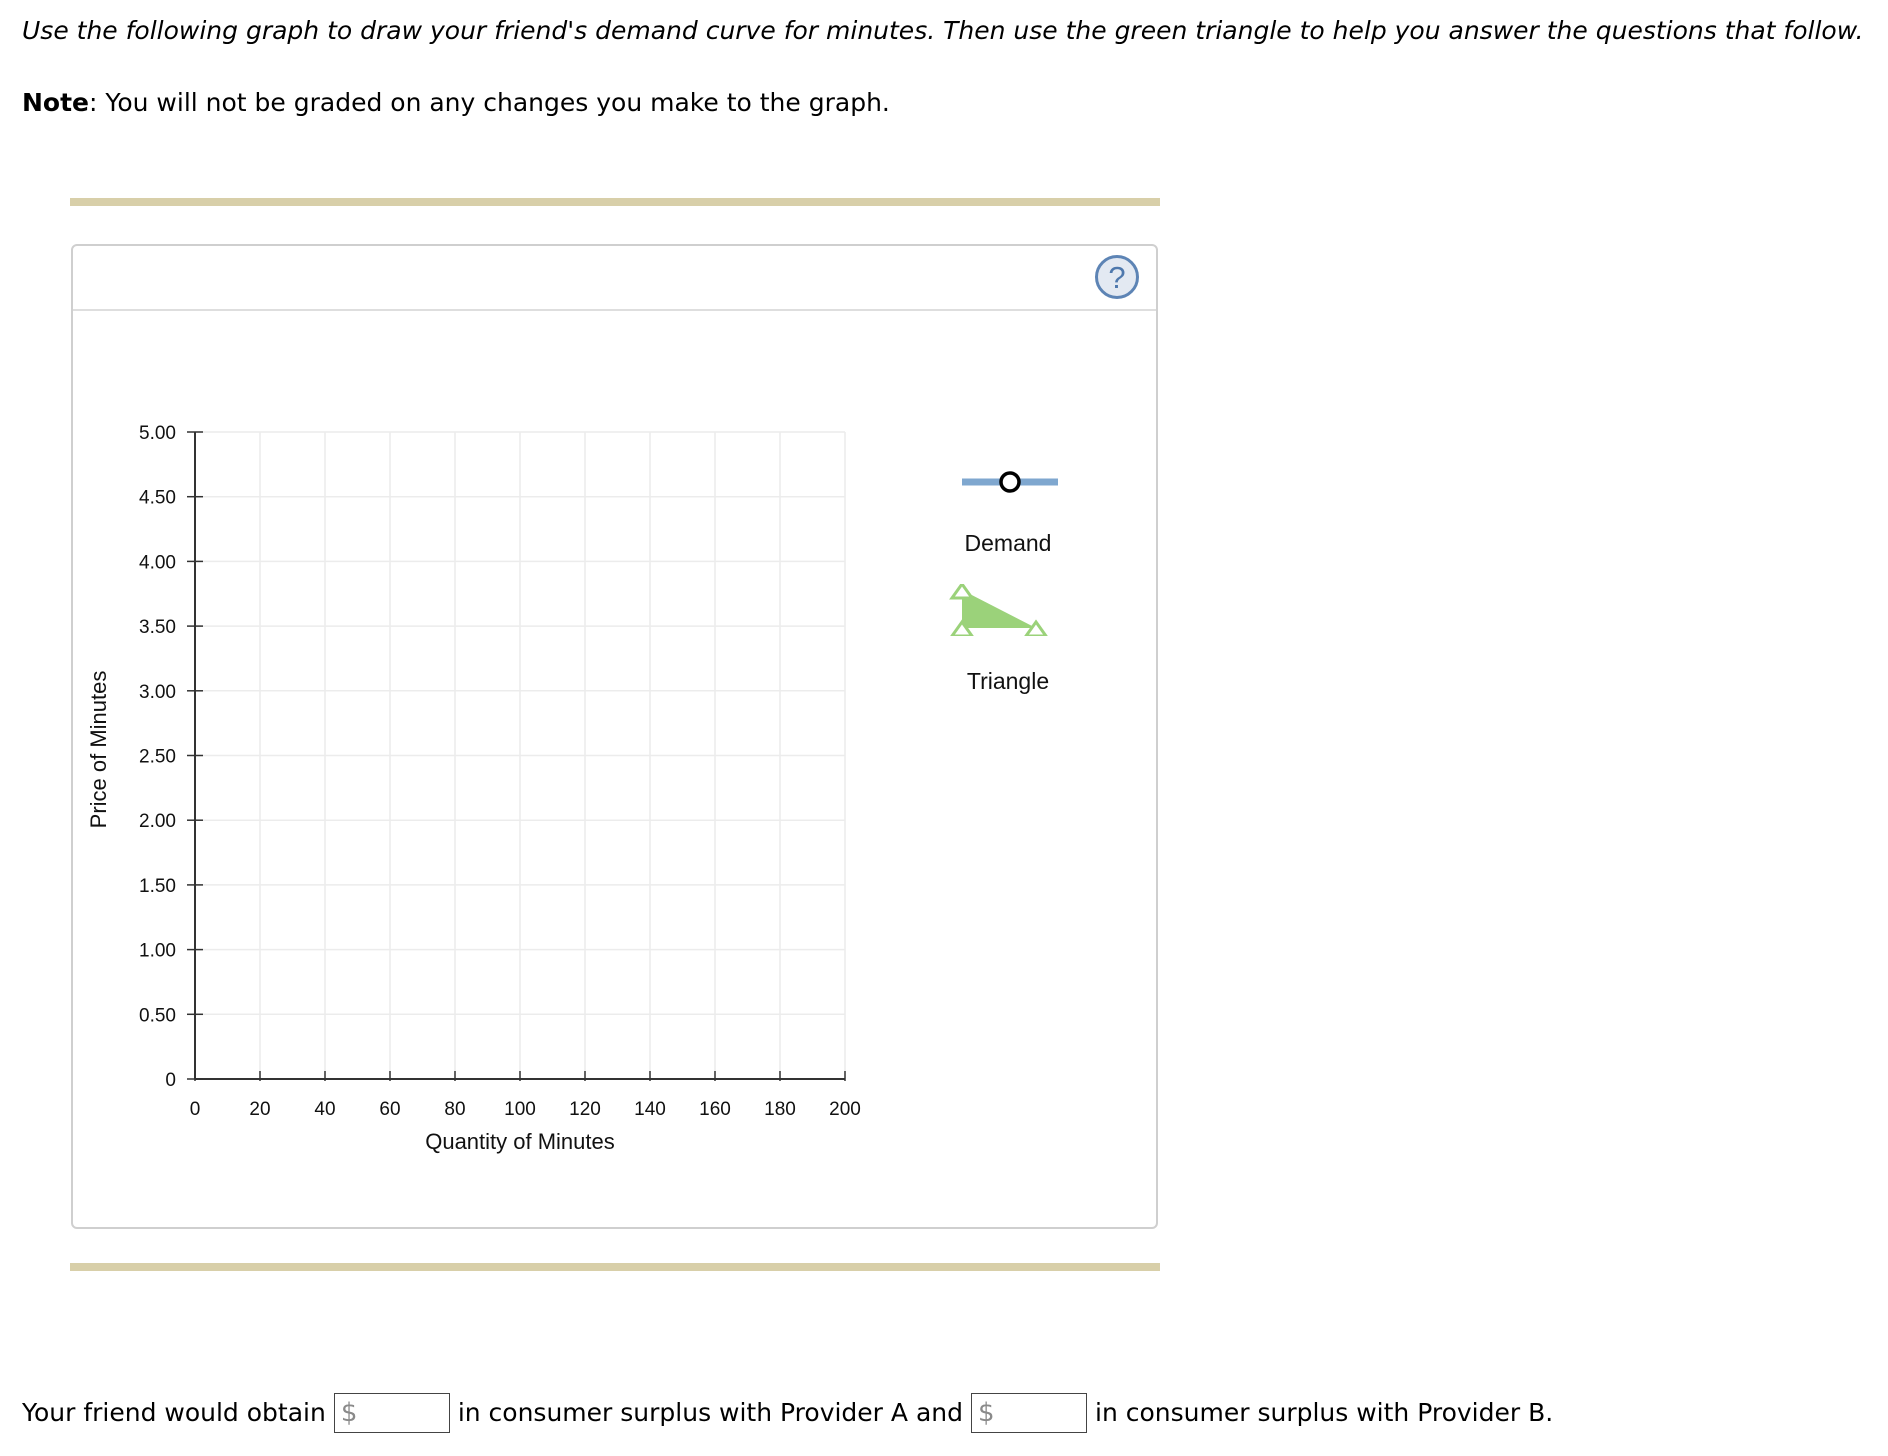  Describe the element at coordinates (174, 1412) in the screenshot. I see `answer-prefix: Your friend would obtain` at that location.